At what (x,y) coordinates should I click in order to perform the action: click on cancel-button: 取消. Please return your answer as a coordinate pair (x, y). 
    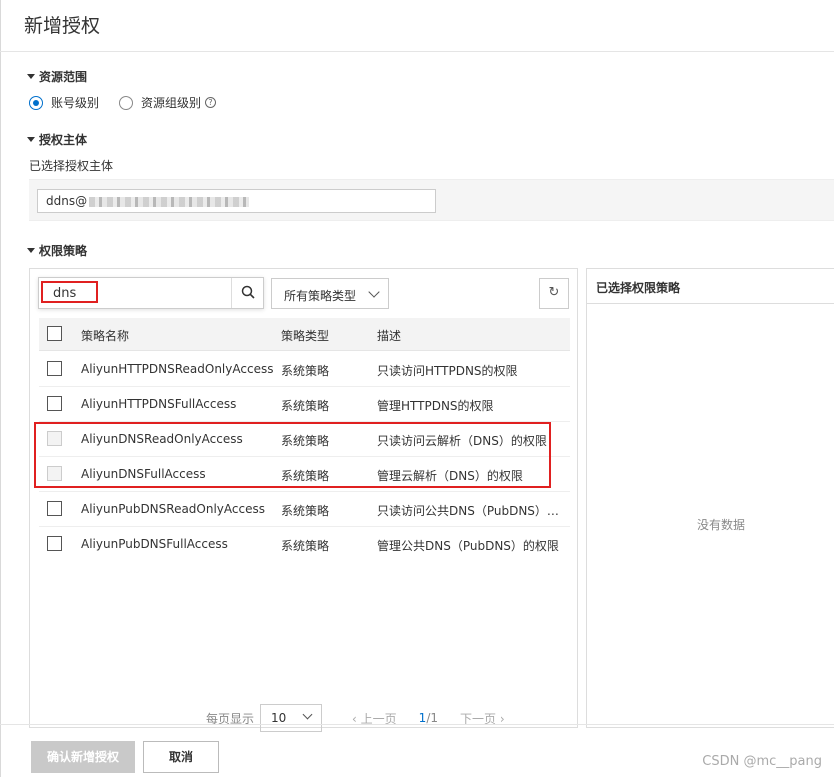
    Looking at the image, I should click on (181, 757).